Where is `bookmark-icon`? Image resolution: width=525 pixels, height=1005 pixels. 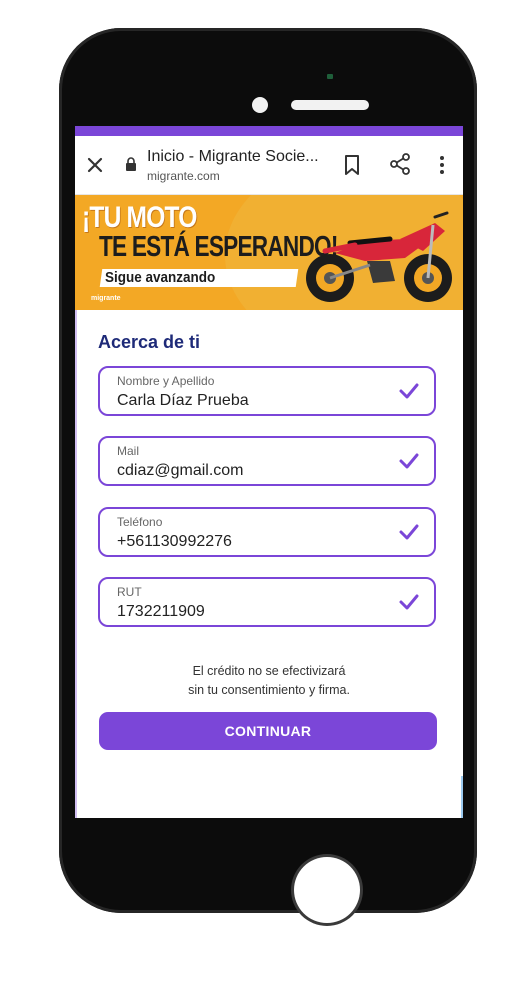
bookmark-icon is located at coordinates (352, 165).